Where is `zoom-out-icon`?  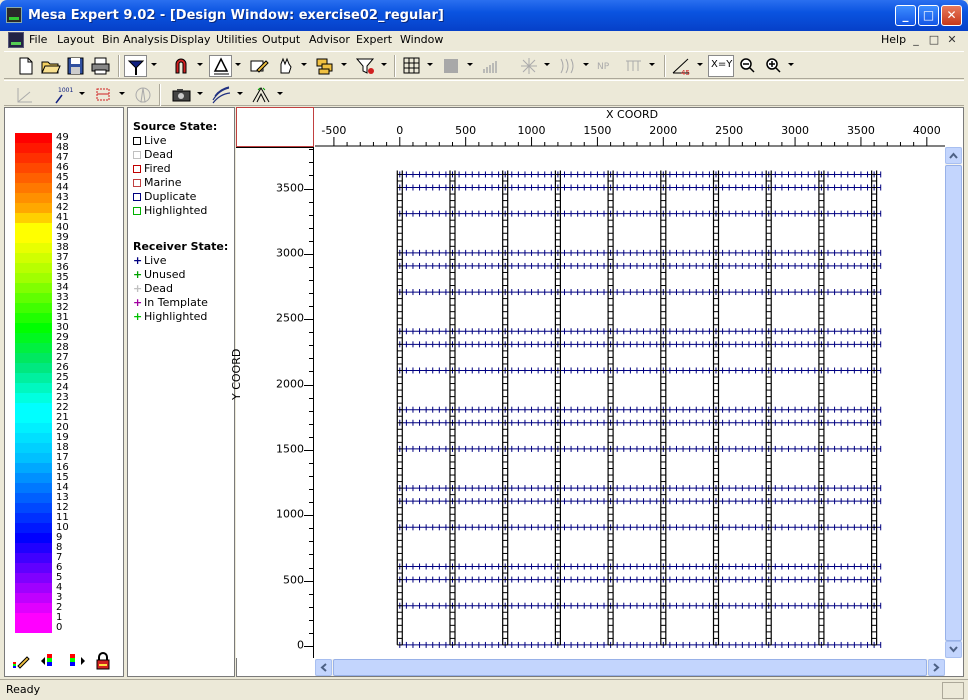
zoom-out-icon is located at coordinates (747, 66).